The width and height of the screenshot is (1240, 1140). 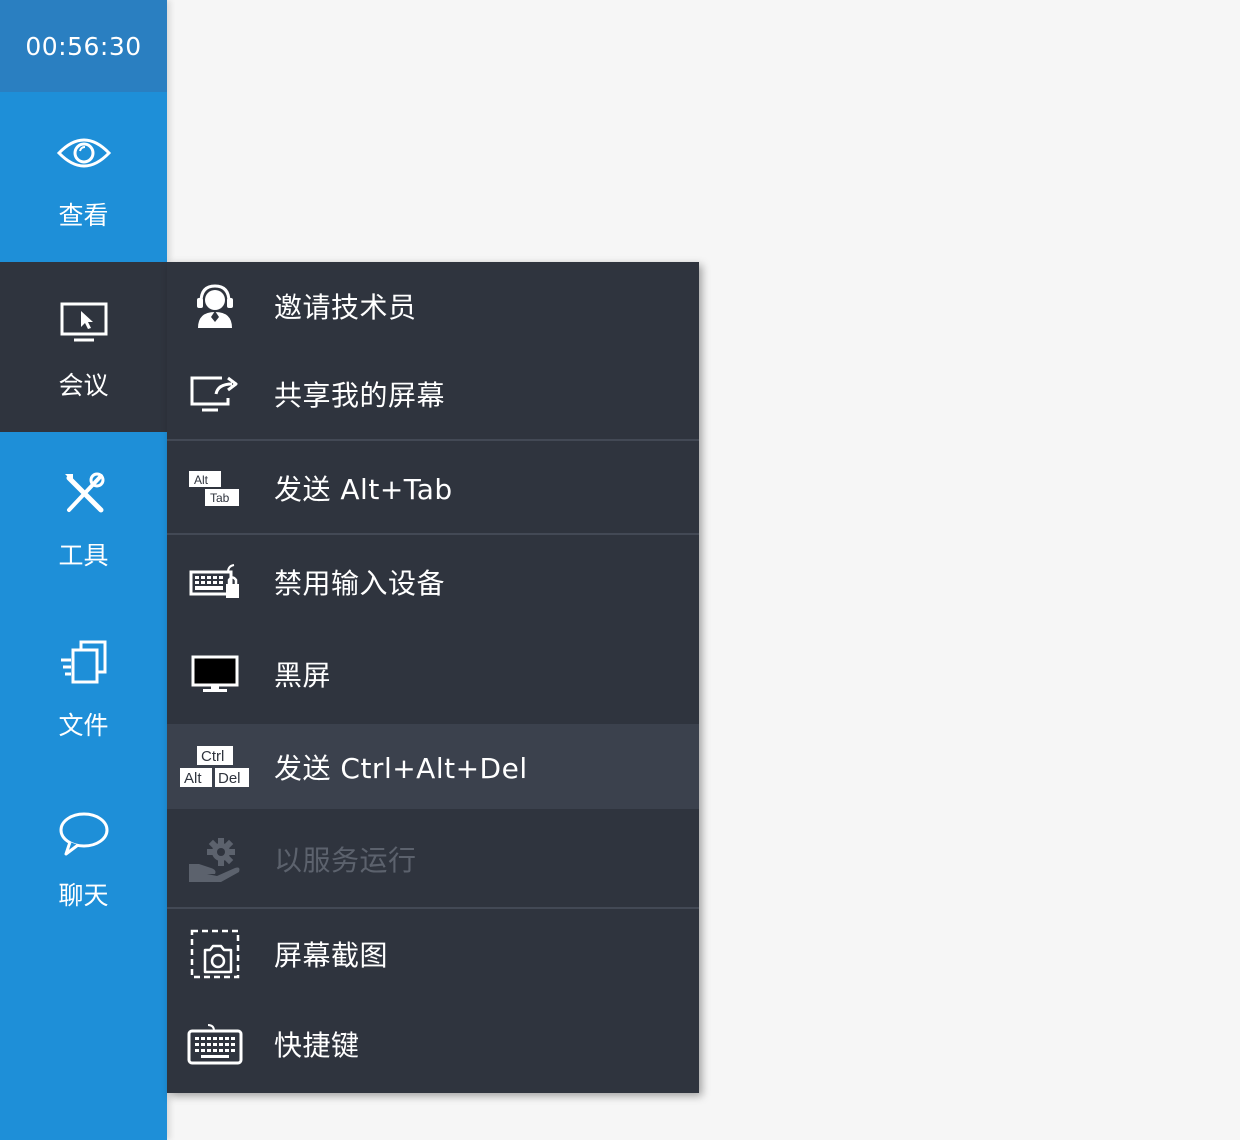 What do you see at coordinates (229, 778) in the screenshot?
I see `key-del-text: Del` at bounding box center [229, 778].